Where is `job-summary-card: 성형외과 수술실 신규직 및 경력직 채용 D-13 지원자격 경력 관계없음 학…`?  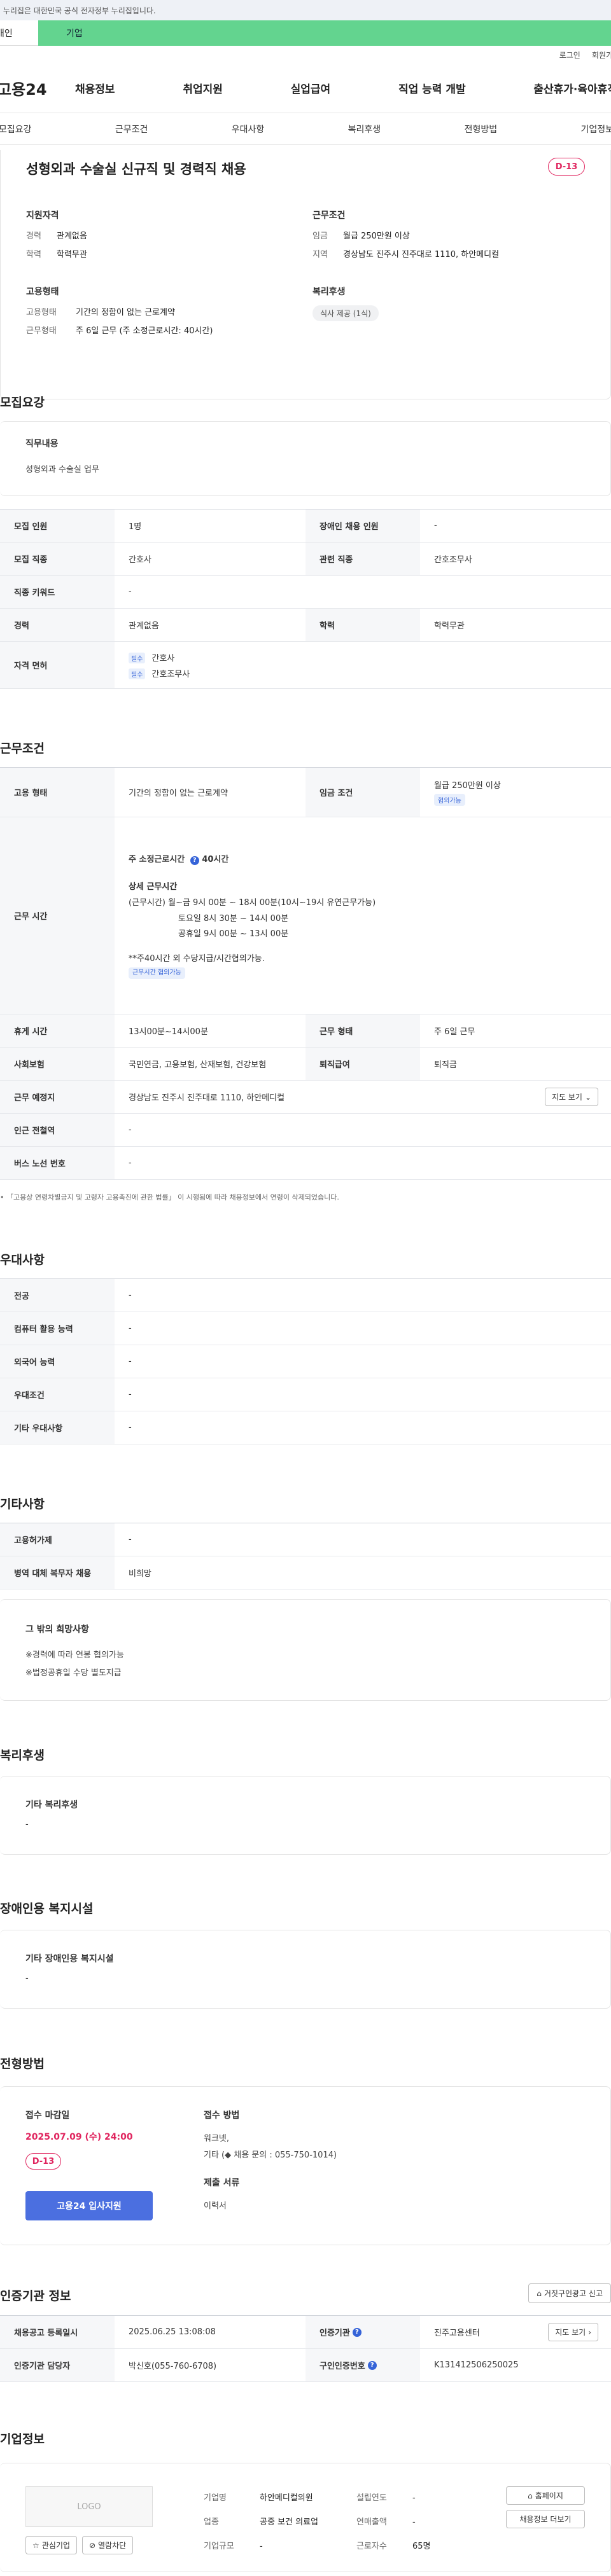 job-summary-card: 성형외과 수술실 신규직 및 경력직 채용 D-13 지원자격 경력 관계없음 학… is located at coordinates (305, 274).